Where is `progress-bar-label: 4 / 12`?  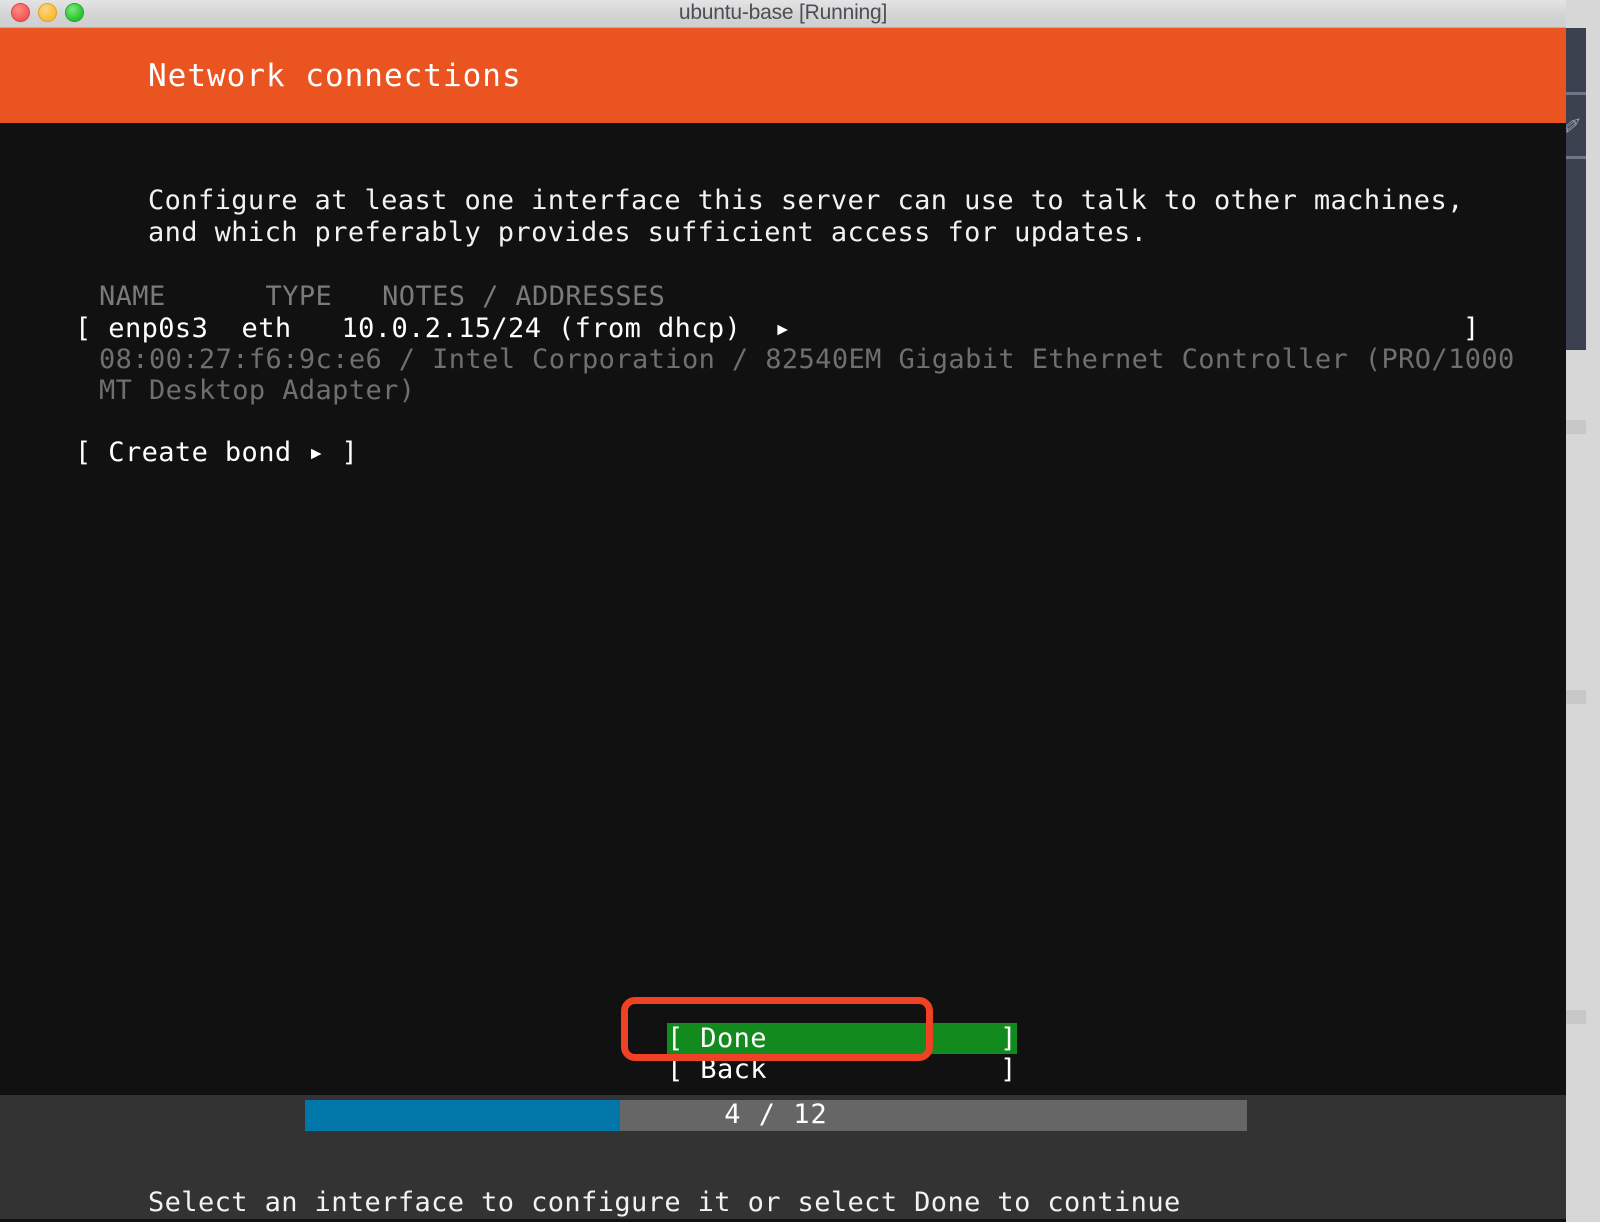 progress-bar-label: 4 / 12 is located at coordinates (776, 1114).